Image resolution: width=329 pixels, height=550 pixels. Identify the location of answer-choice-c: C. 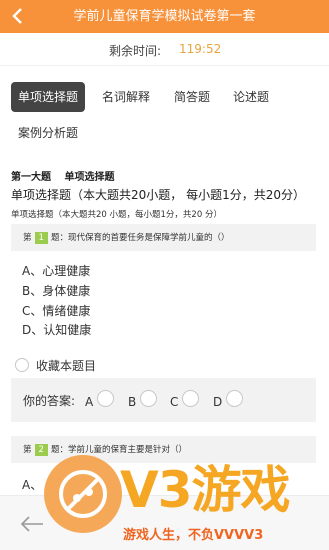
(185, 399).